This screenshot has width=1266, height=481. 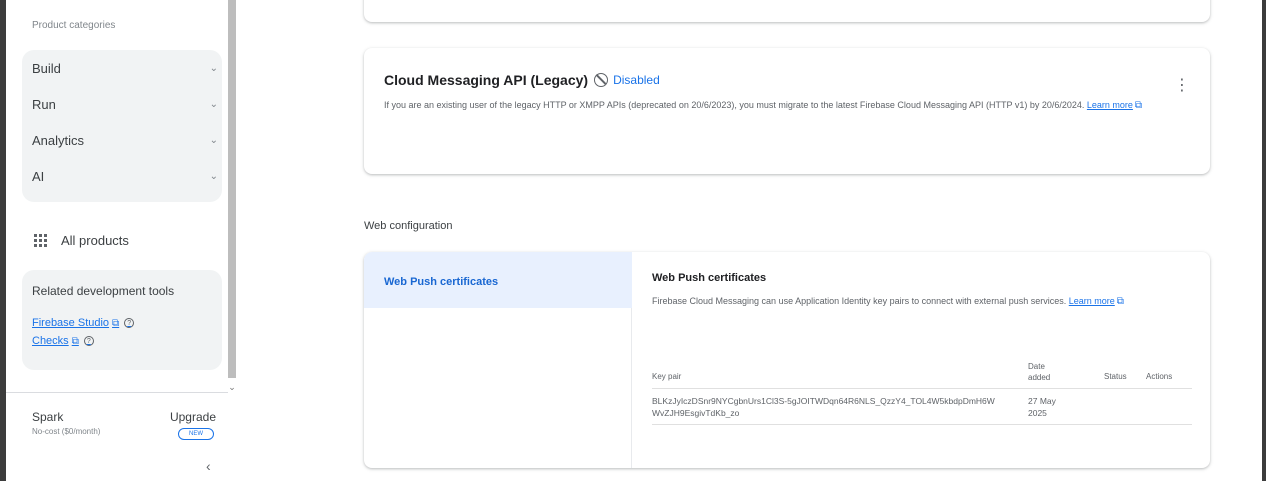 What do you see at coordinates (125, 68) in the screenshot?
I see `sidebar-item-build: Build ⌄` at bounding box center [125, 68].